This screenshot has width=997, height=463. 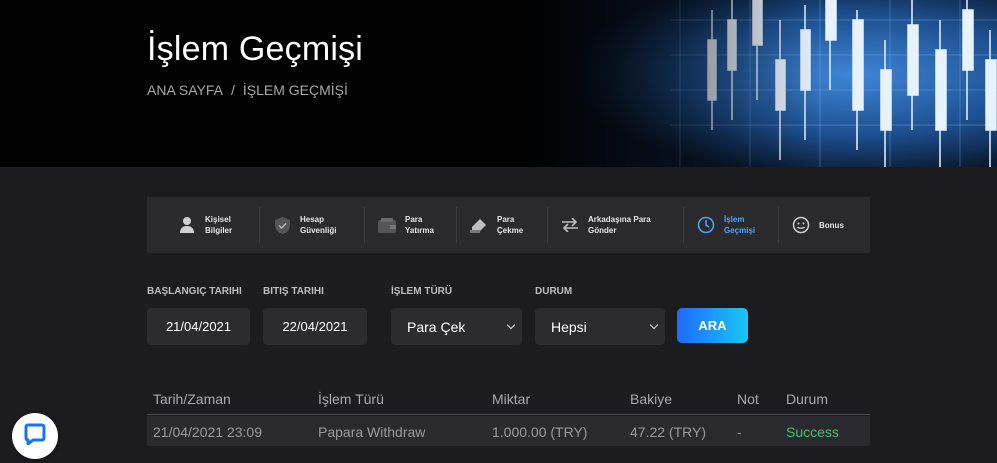 I want to click on live-chat-button, so click(x=35, y=436).